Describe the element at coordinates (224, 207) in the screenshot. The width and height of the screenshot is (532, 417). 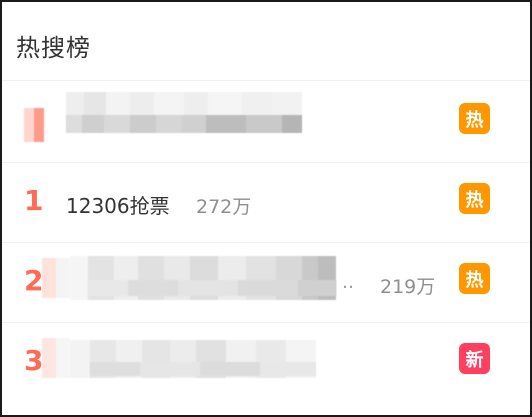
I see `heat-count: 272万` at that location.